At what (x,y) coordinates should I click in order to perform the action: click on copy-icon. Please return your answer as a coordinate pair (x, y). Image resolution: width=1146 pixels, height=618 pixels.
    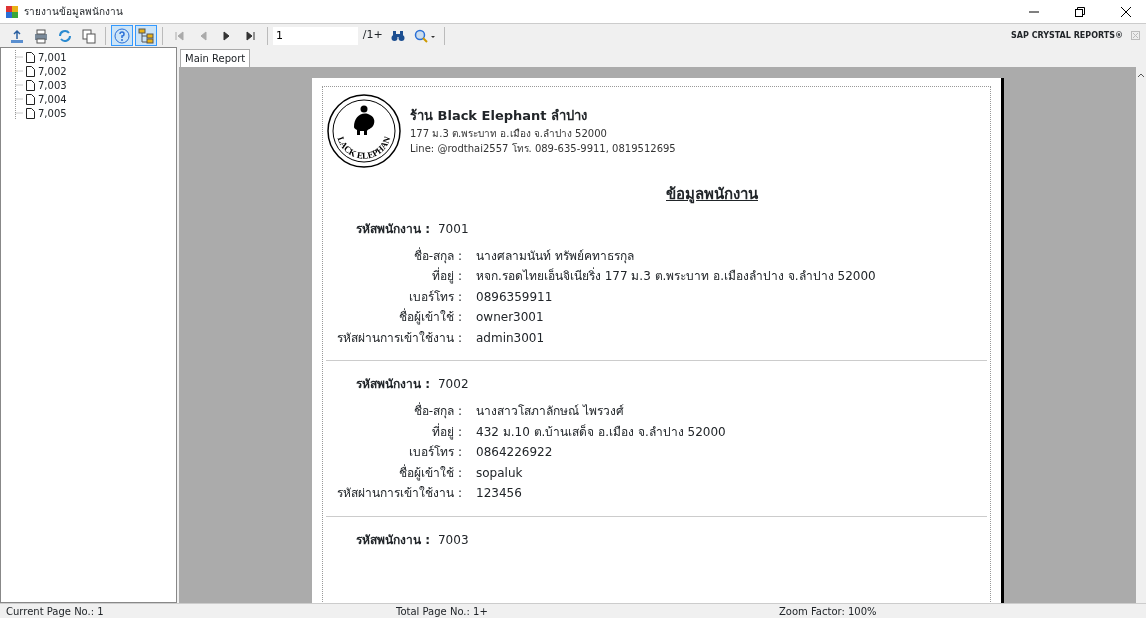
    Looking at the image, I should click on (89, 35).